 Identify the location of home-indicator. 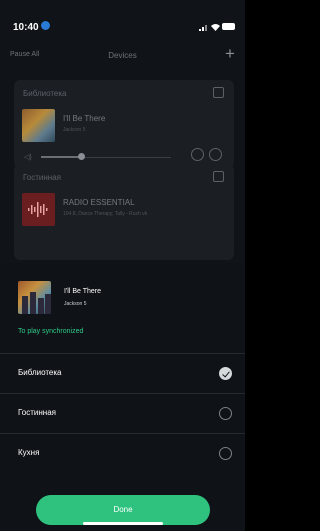
(123, 523).